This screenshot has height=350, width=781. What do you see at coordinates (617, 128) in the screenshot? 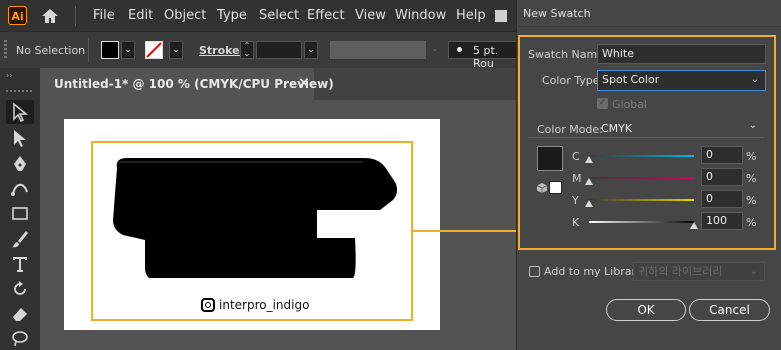
I see `color-mode-value: CMYK` at bounding box center [617, 128].